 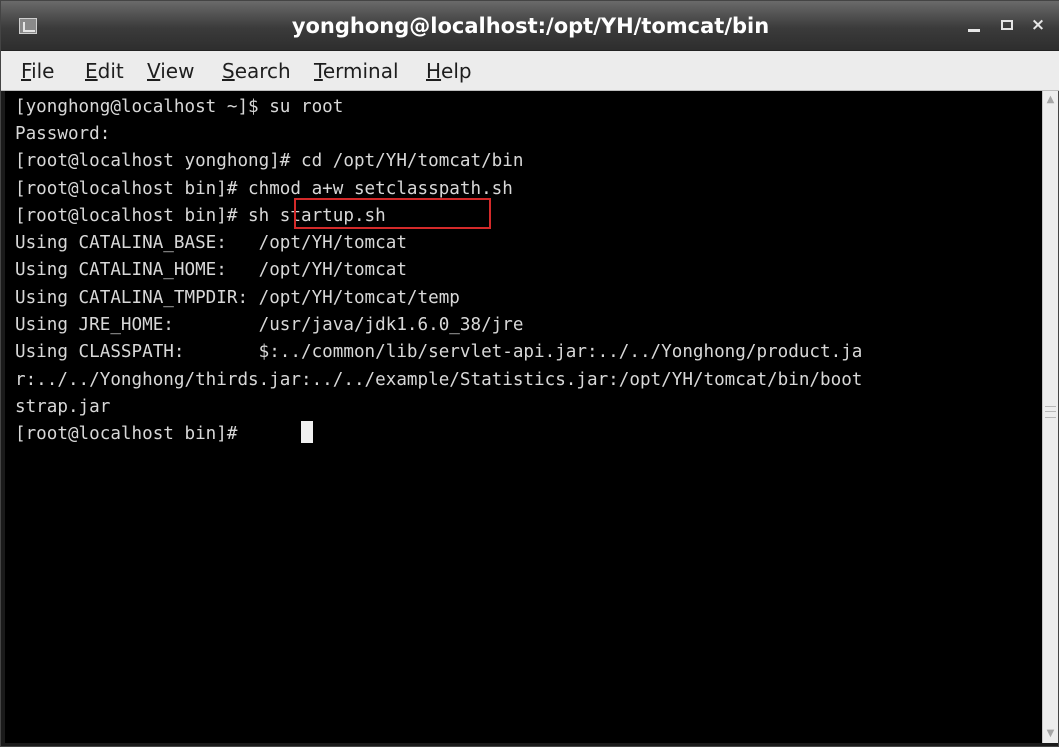 I want to click on terminal-line: strap.jar, so click(x=63, y=407).